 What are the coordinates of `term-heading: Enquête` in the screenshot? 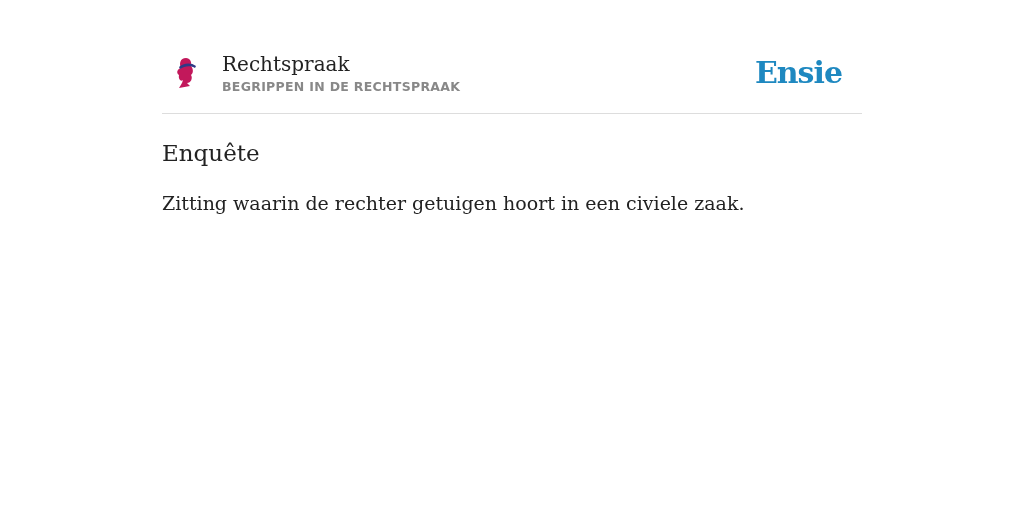 It's located at (211, 153).